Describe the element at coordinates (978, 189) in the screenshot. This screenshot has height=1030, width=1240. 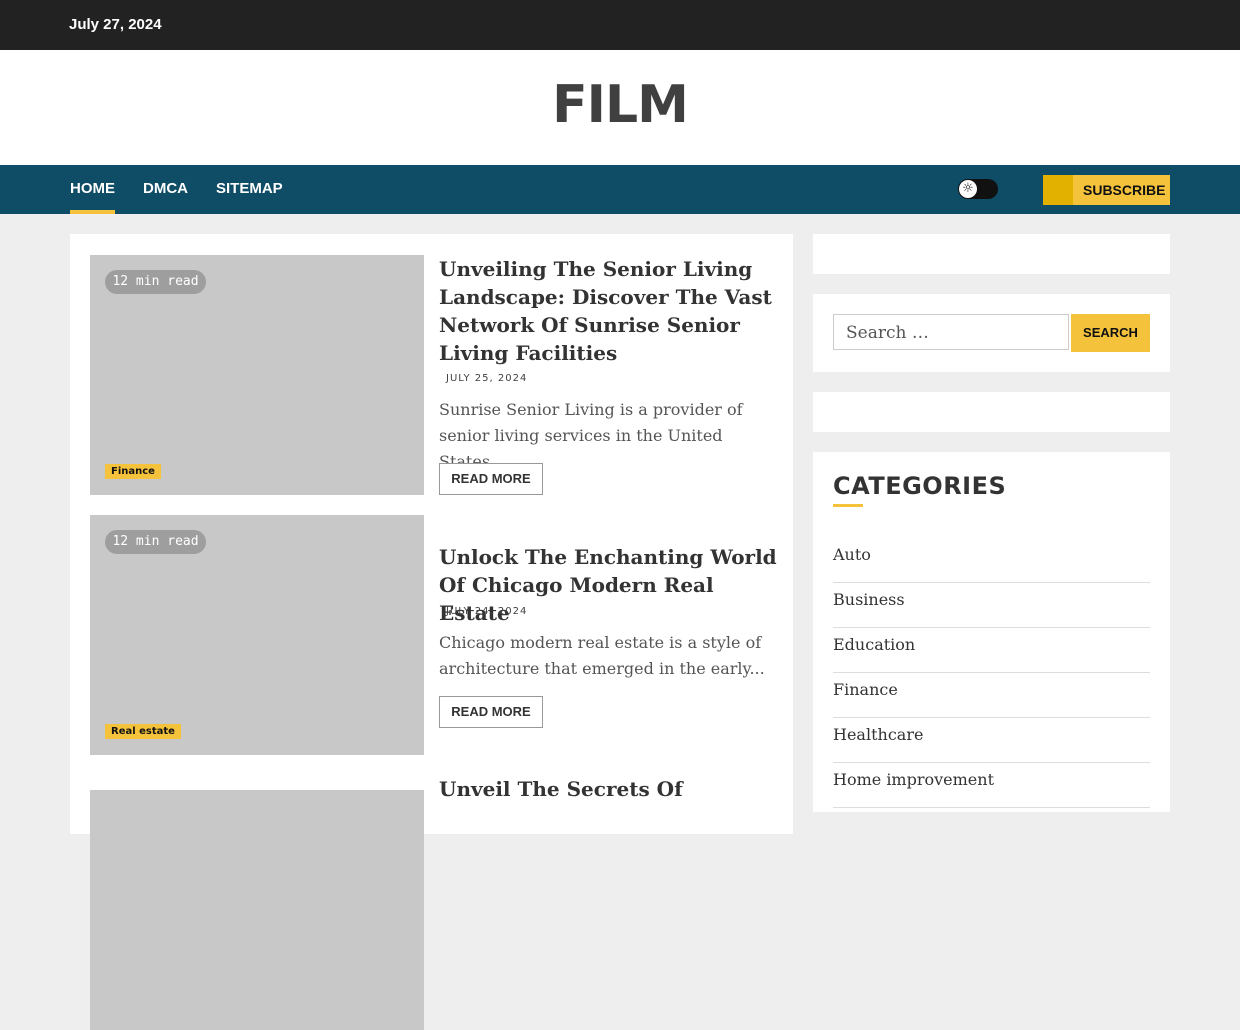
I see `dark-mode-toggle: ☼` at that location.